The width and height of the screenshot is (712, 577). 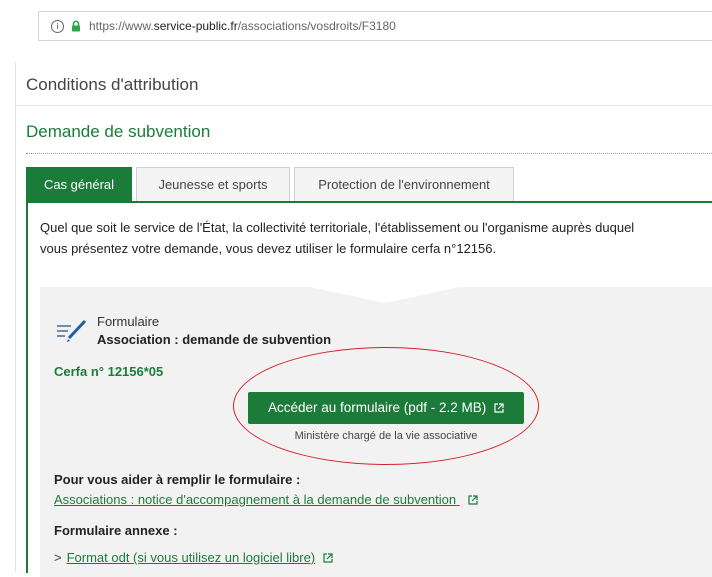 I want to click on box-notch, so click(x=385, y=295).